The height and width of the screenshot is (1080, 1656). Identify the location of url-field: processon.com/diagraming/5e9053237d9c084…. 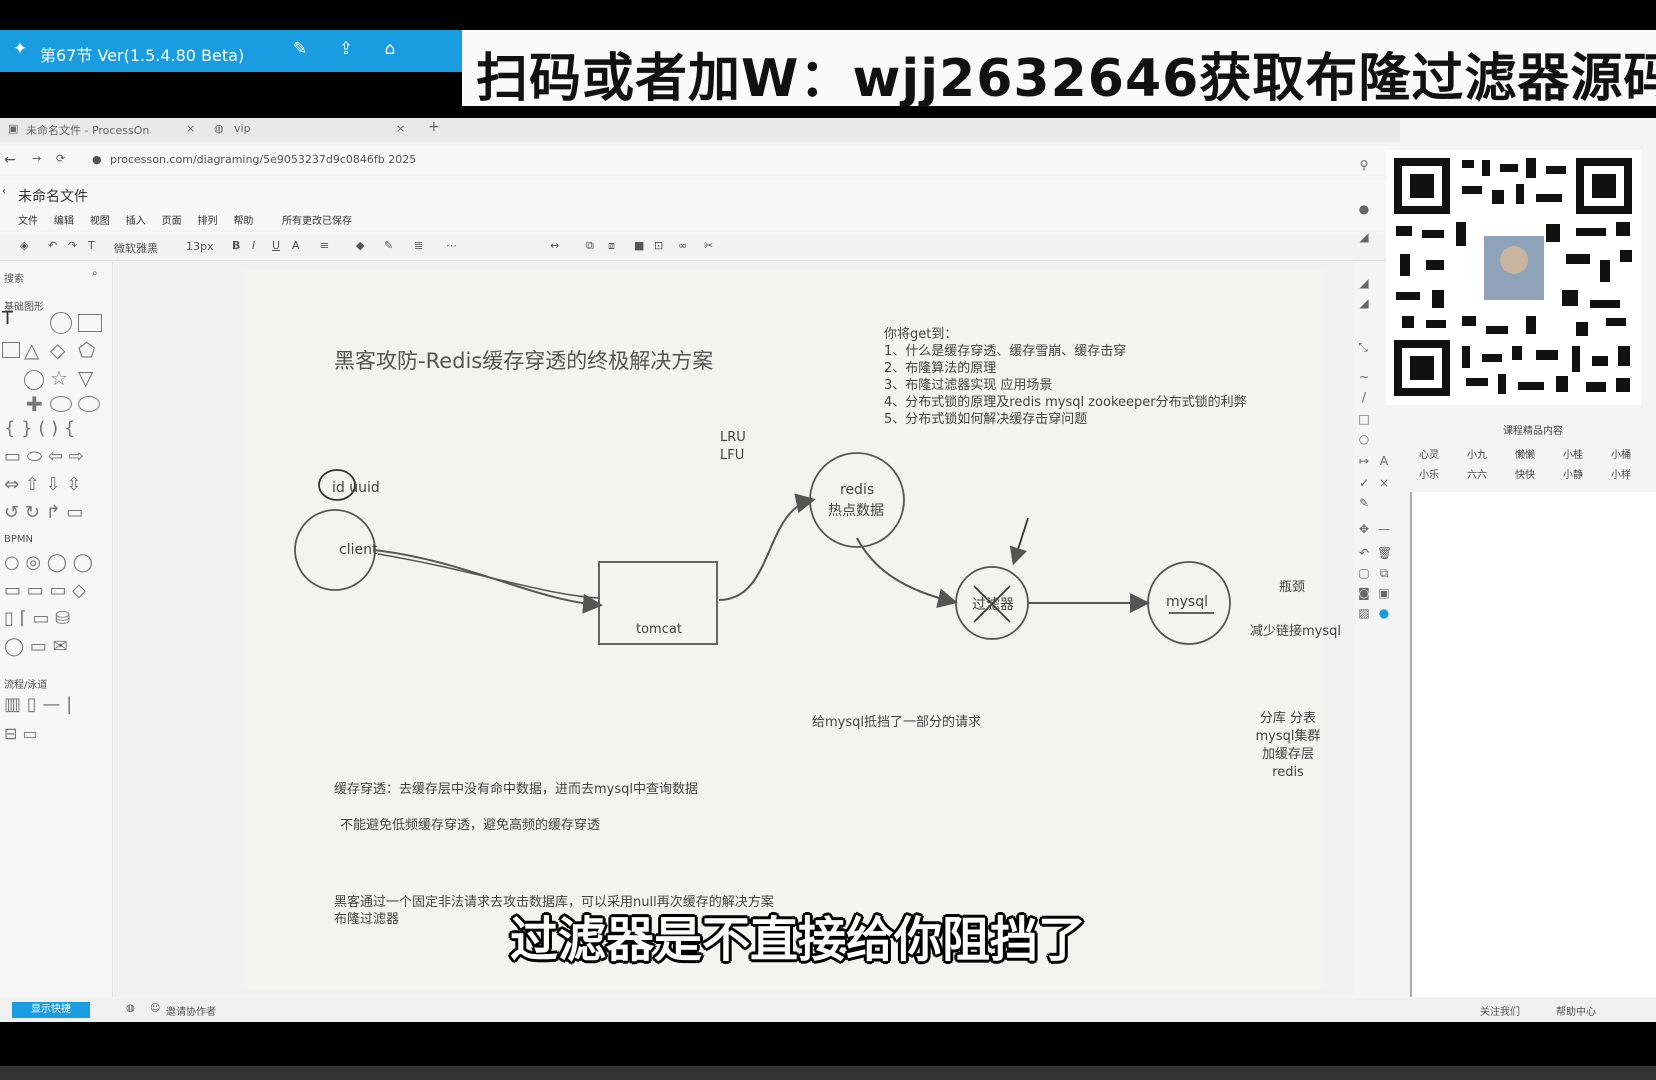
(263, 159).